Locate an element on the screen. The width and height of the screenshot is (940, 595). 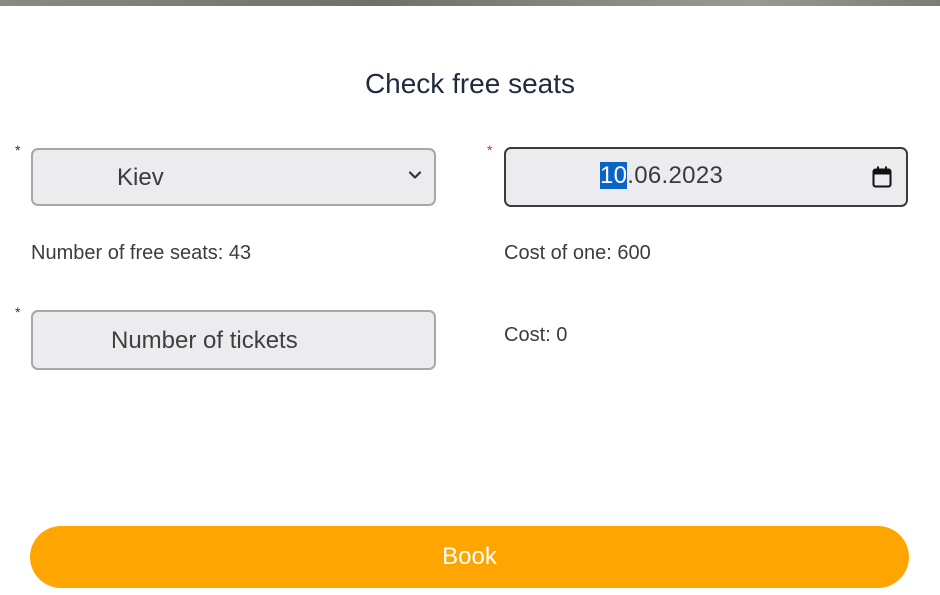
required-marker-city: * is located at coordinates (18, 150).